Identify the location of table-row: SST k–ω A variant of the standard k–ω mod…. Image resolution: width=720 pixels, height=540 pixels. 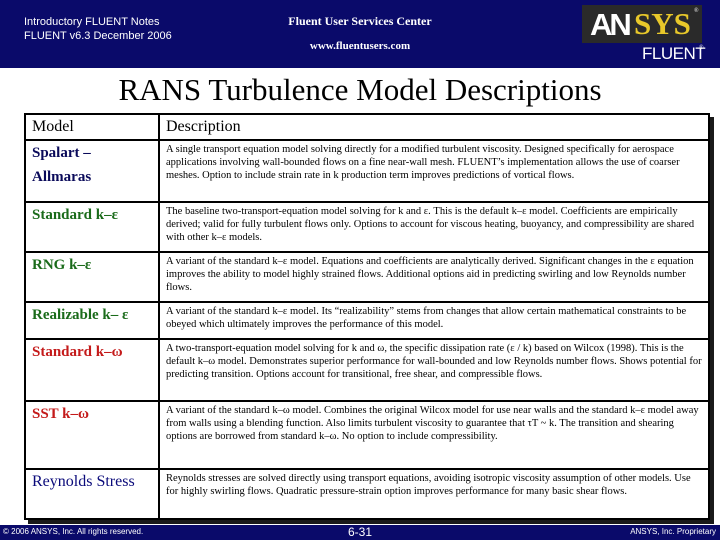
(367, 435).